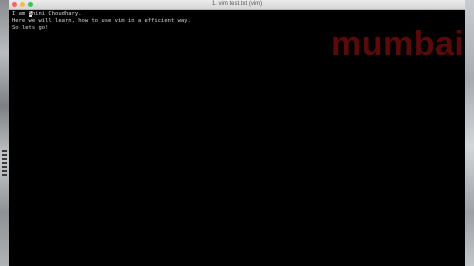 The height and width of the screenshot is (266, 474). Describe the element at coordinates (56, 14) in the screenshot. I see `line-1-rest: hini Choudhary.` at that location.